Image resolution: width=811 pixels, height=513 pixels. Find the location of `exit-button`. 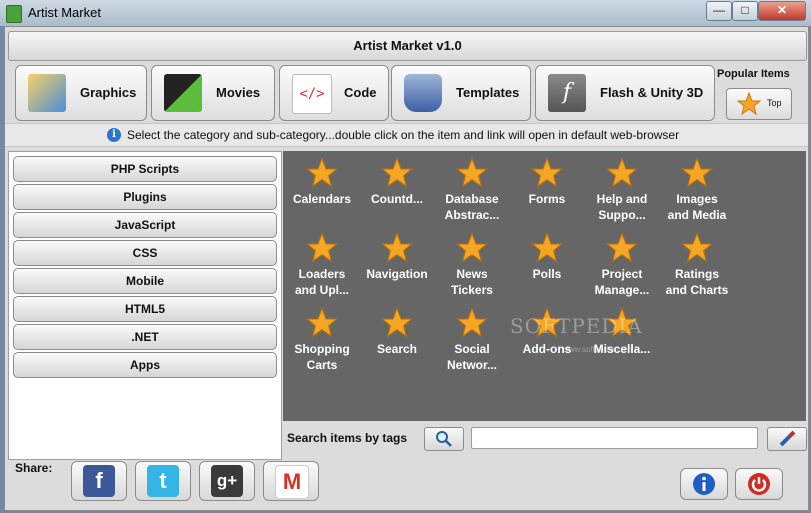

exit-button is located at coordinates (759, 484).